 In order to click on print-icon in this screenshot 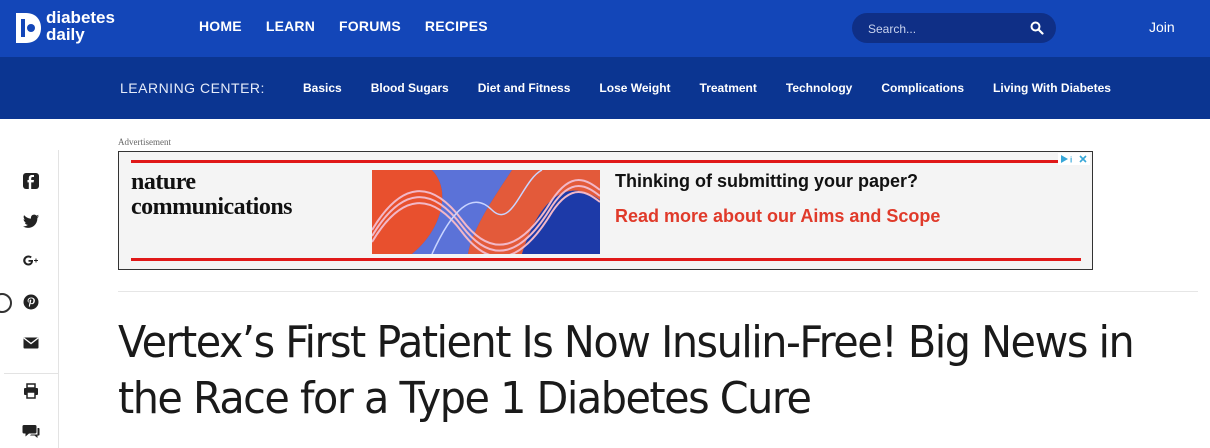, I will do `click(31, 391)`.